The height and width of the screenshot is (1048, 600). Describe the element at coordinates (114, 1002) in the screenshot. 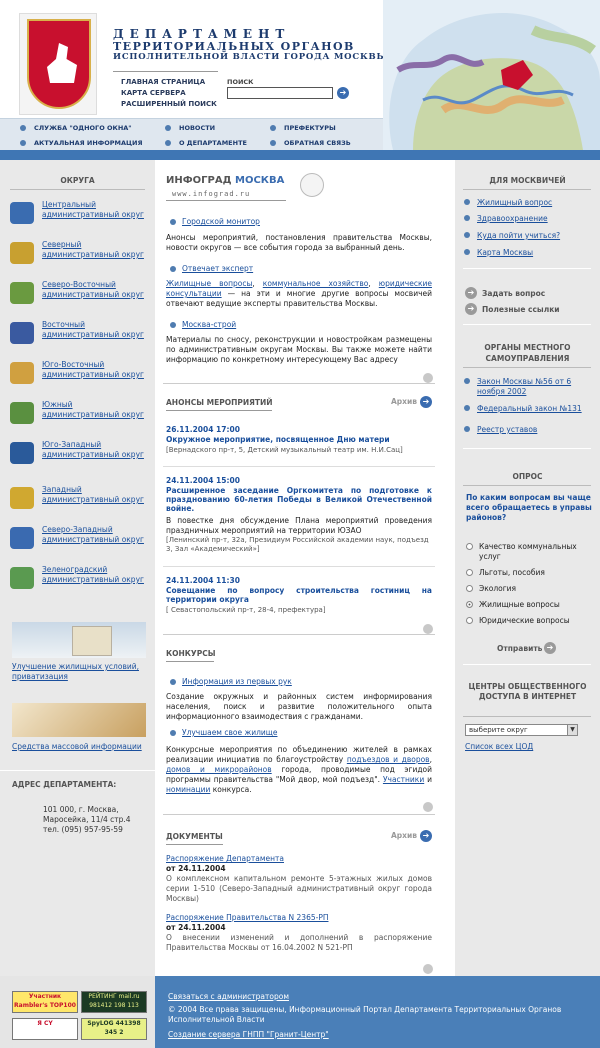

I see `mailru-rating-badge: РЕЙТИНГ mail.ru 981412 198 113` at that location.